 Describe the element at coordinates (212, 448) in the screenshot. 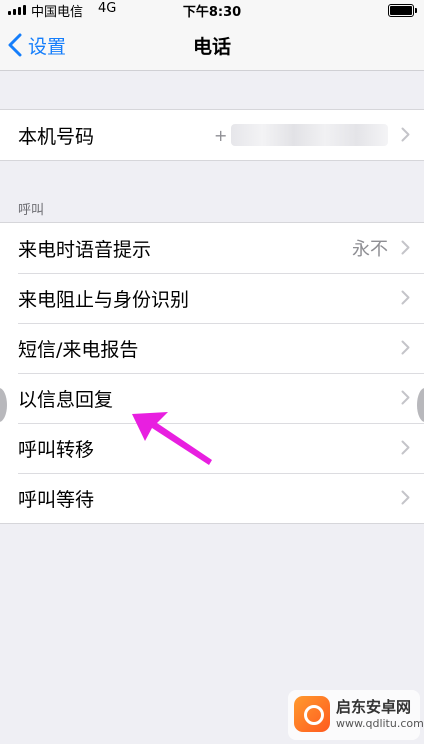

I see `row-call-forwarding: 呼叫转移` at that location.